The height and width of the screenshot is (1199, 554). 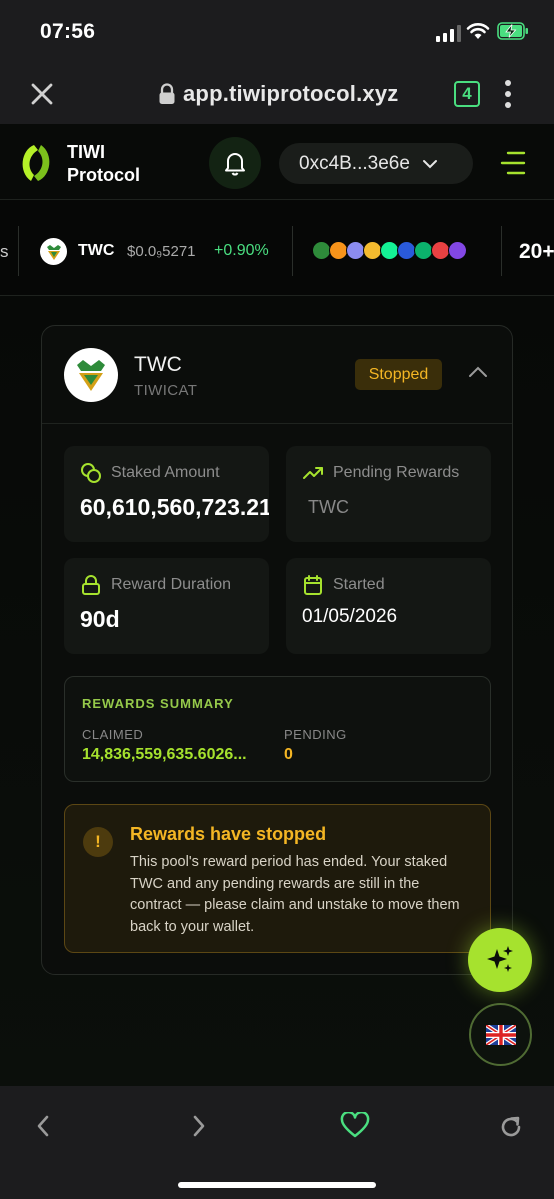 What do you see at coordinates (86, 152) in the screenshot?
I see `brand-name-line1: TIWI` at bounding box center [86, 152].